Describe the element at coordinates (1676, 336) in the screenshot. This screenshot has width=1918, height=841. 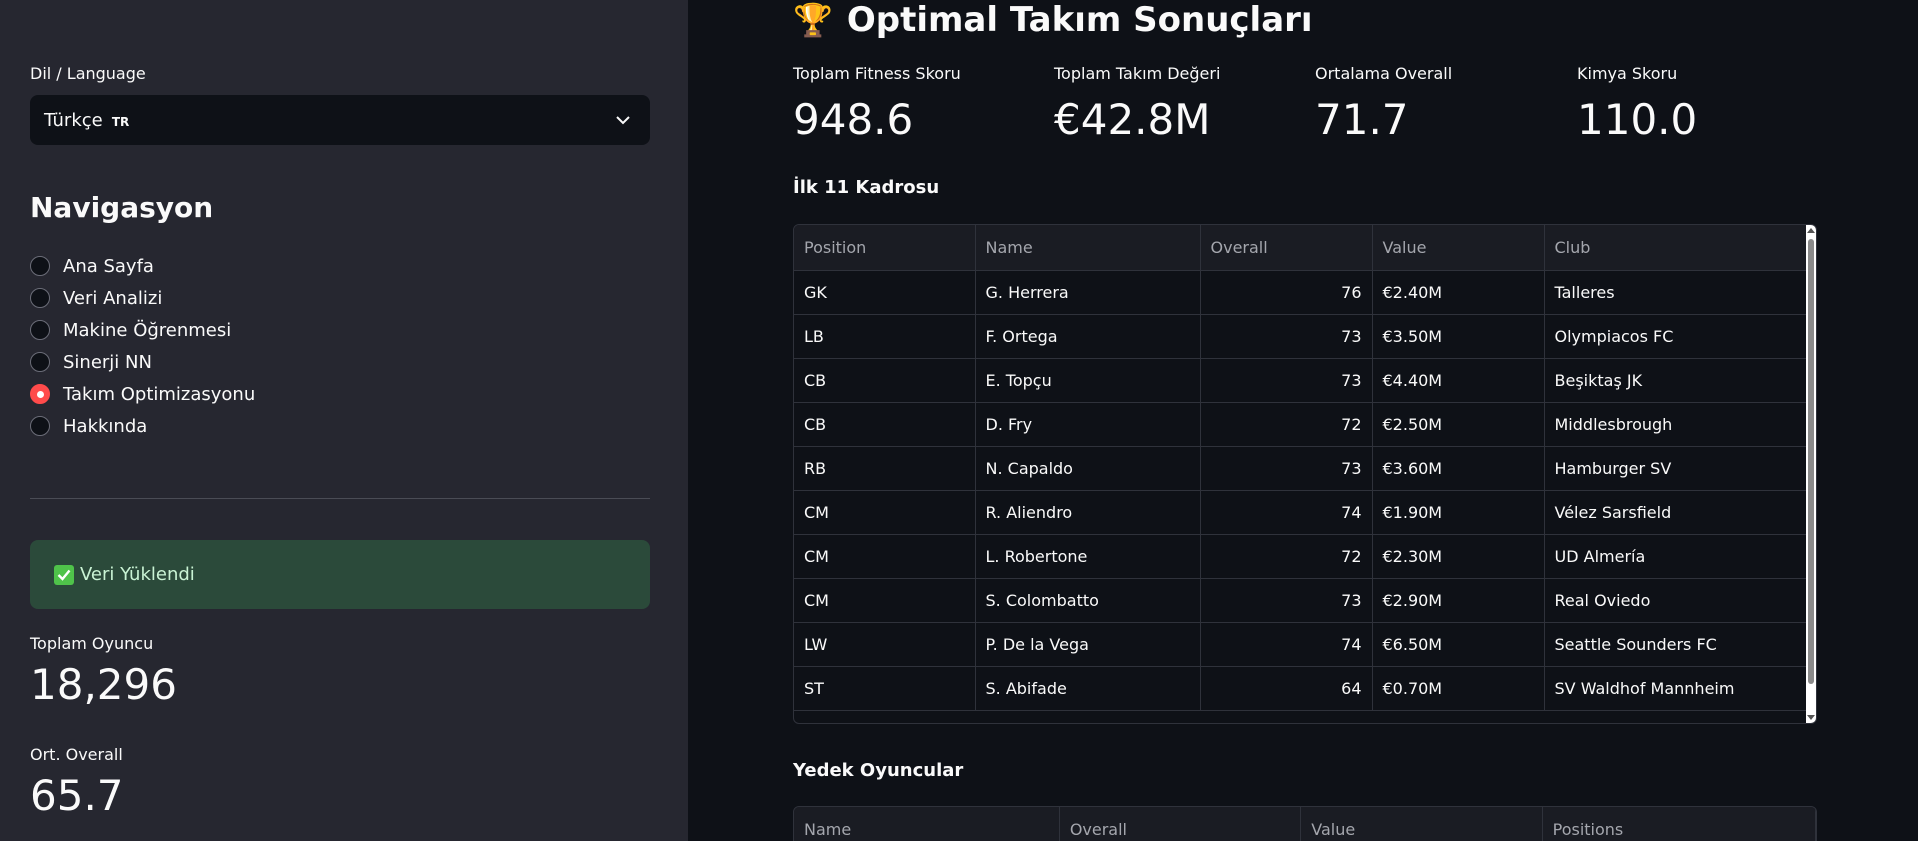
I see `table-cell: Olympiacos FC` at that location.